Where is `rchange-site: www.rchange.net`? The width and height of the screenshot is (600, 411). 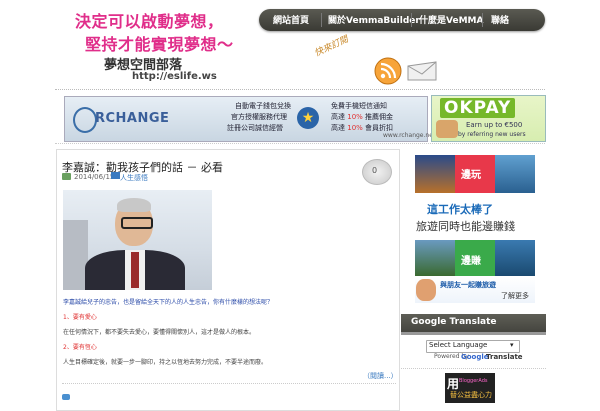
rchange-site: www.rchange.net is located at coordinates (409, 135).